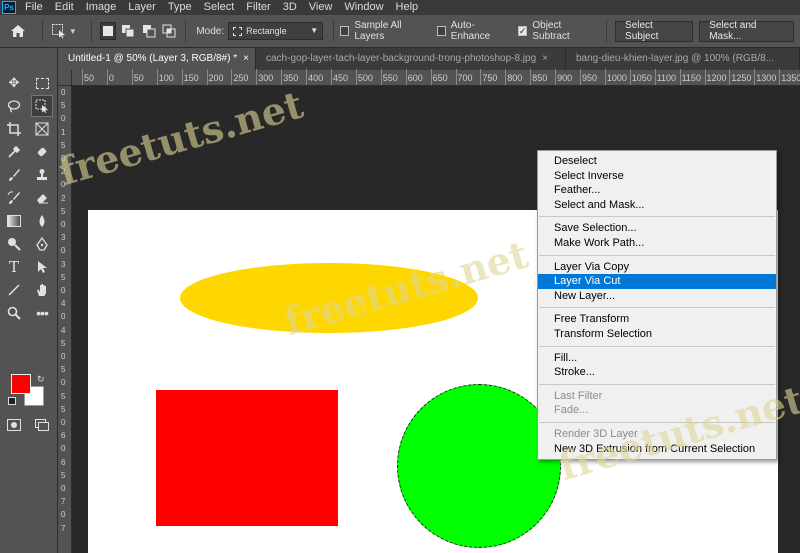 This screenshot has width=800, height=553. I want to click on brush-tool-icon, so click(14, 175).